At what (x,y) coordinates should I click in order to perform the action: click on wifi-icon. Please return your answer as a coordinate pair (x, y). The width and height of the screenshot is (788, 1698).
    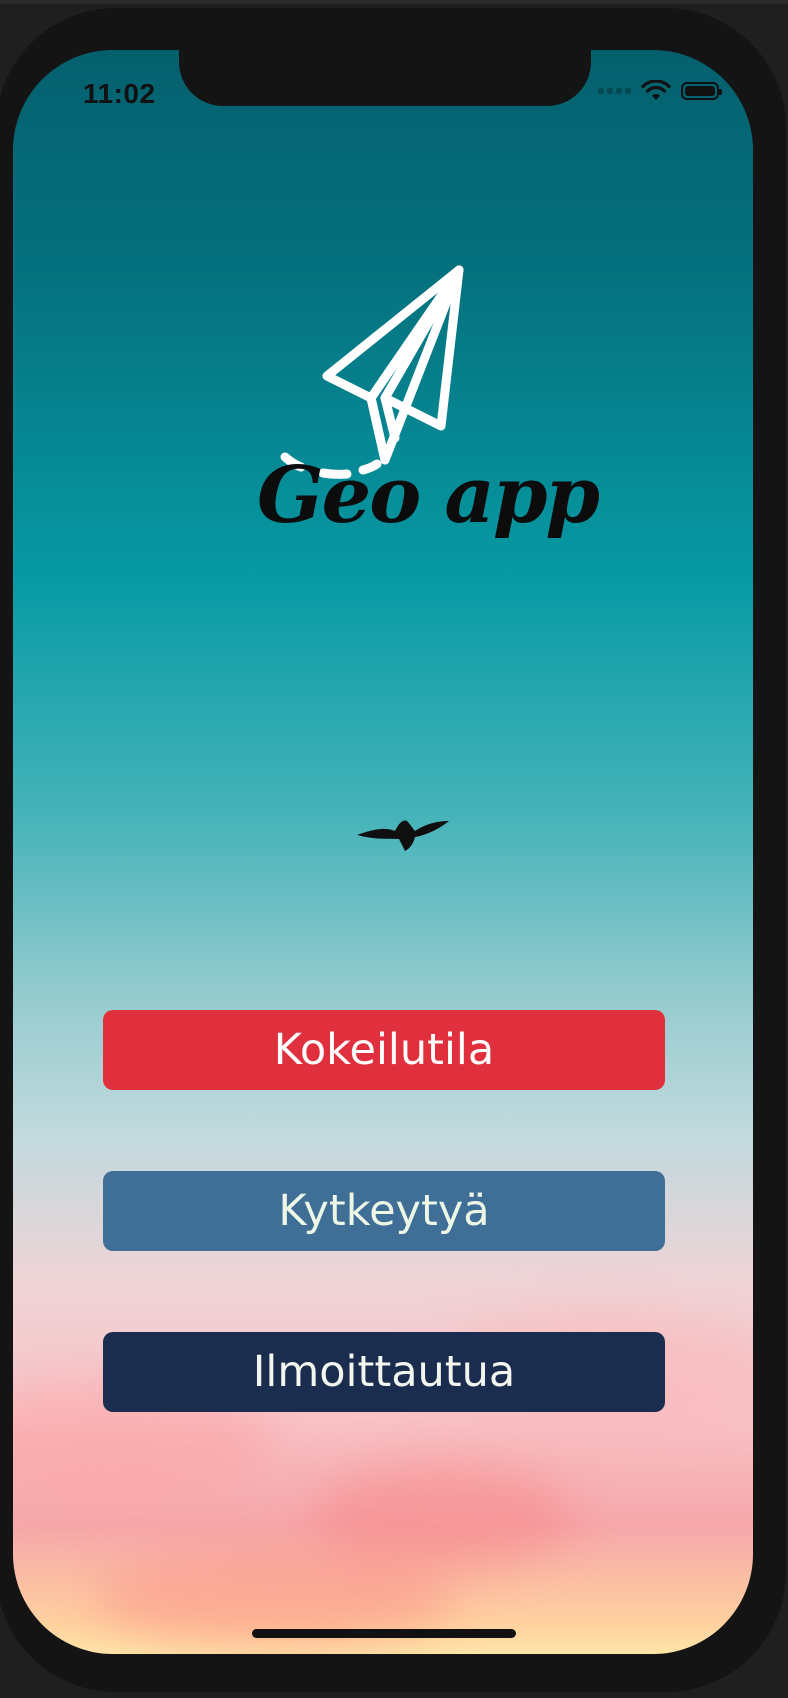
    Looking at the image, I should click on (656, 90).